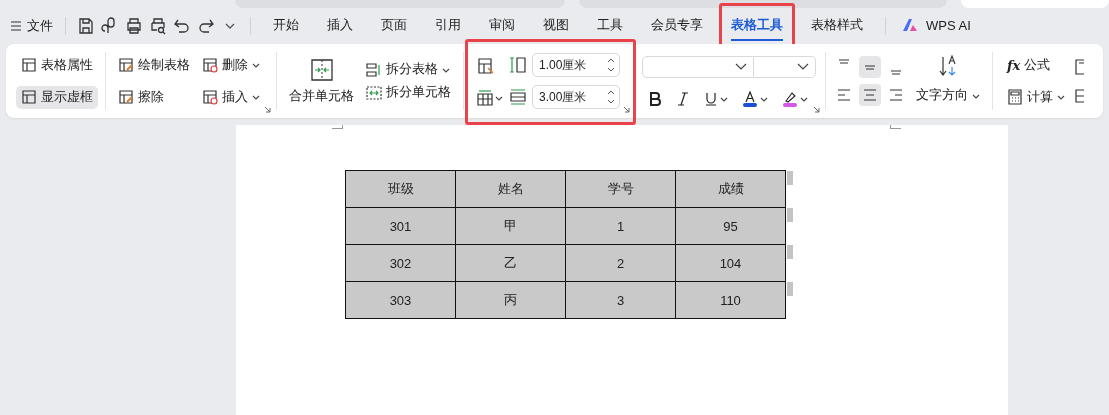  What do you see at coordinates (620, 300) in the screenshot?
I see `table-cell: 3` at bounding box center [620, 300].